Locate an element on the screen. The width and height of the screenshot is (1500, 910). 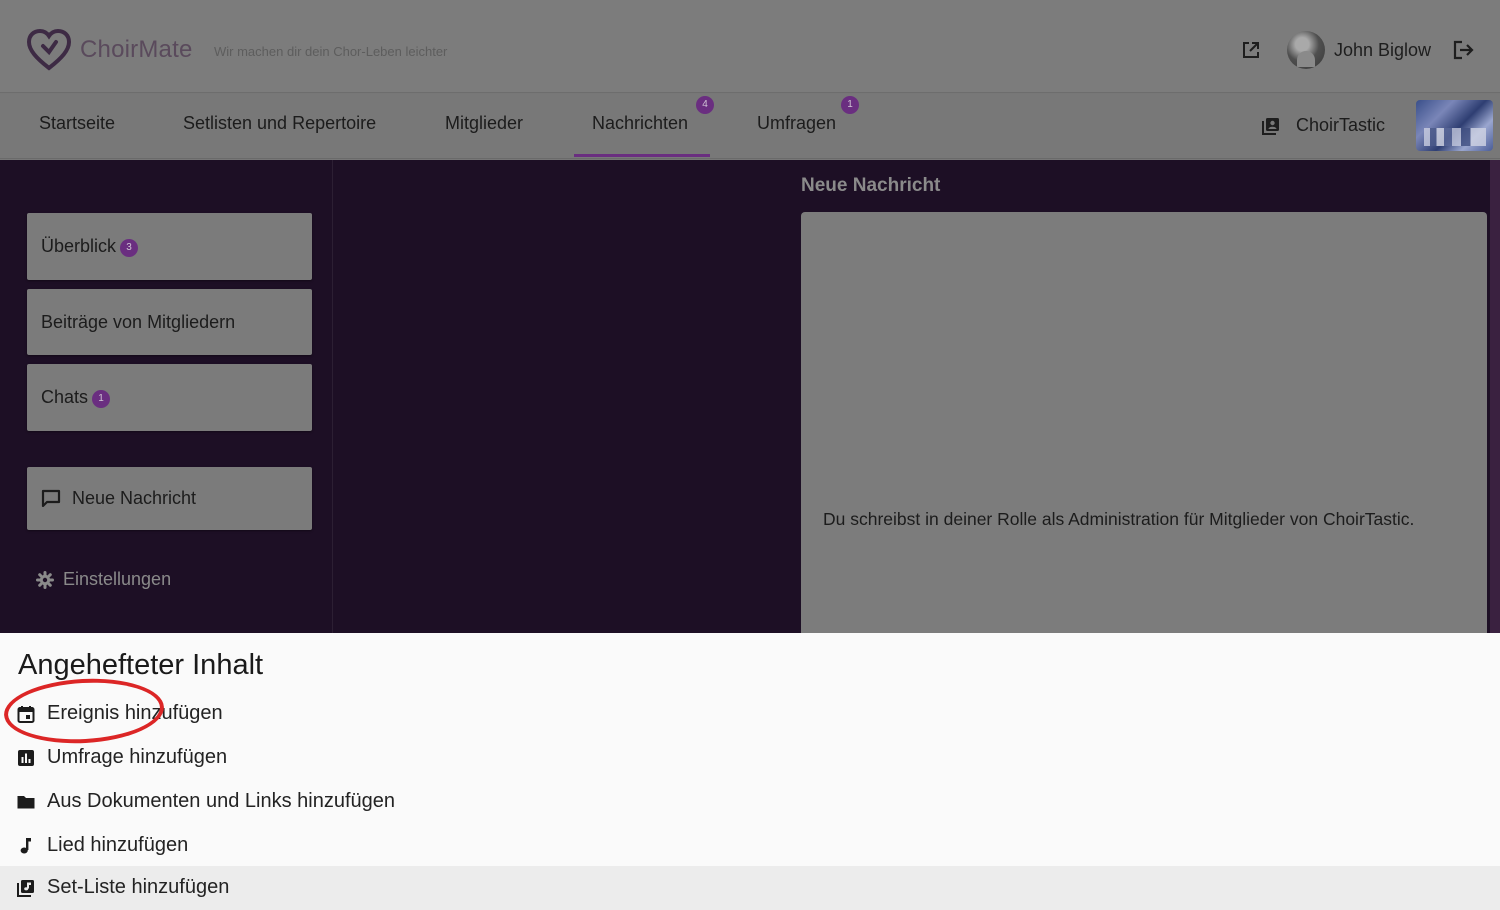
add-poll-label: Umfrage hinzufügen is located at coordinates (137, 757).